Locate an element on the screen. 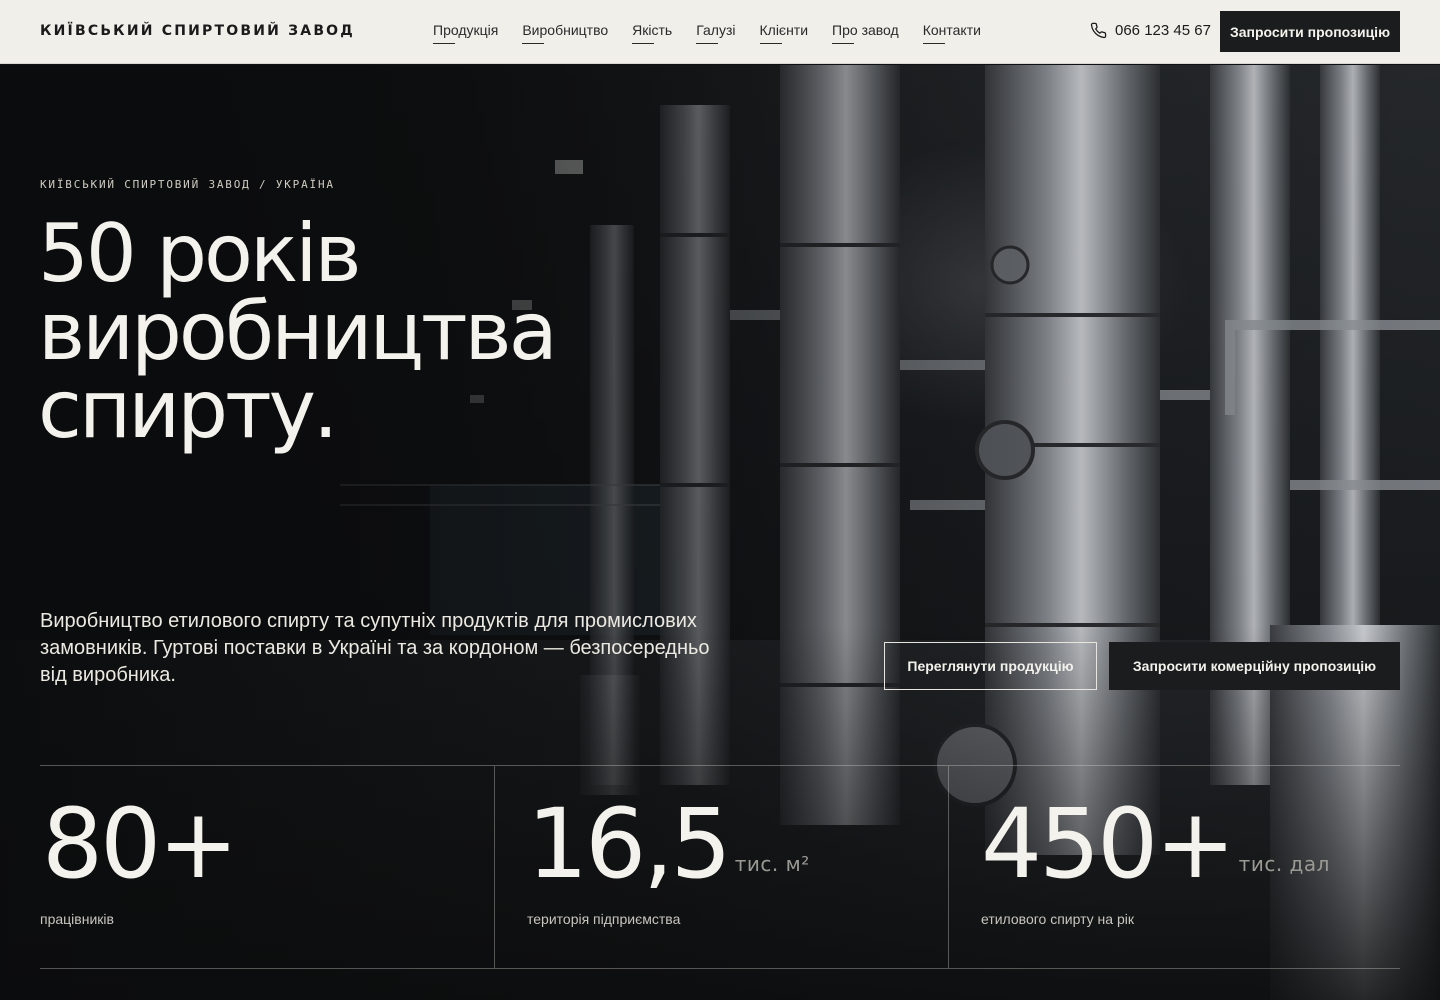 The image size is (1440, 1000). request-offer-button: Запросити пропозицію is located at coordinates (1310, 31).